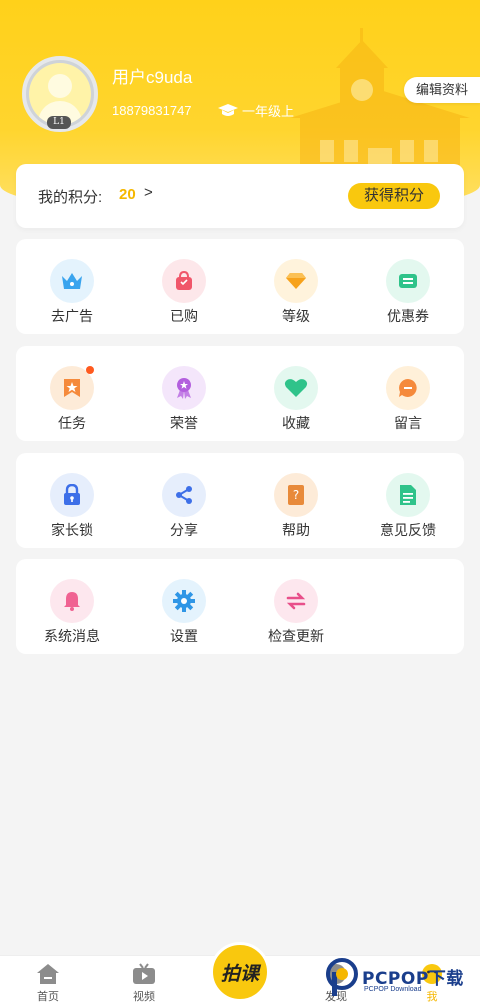 This screenshot has height=1008, width=480. Describe the element at coordinates (296, 388) in the screenshot. I see `heart-icon` at that location.